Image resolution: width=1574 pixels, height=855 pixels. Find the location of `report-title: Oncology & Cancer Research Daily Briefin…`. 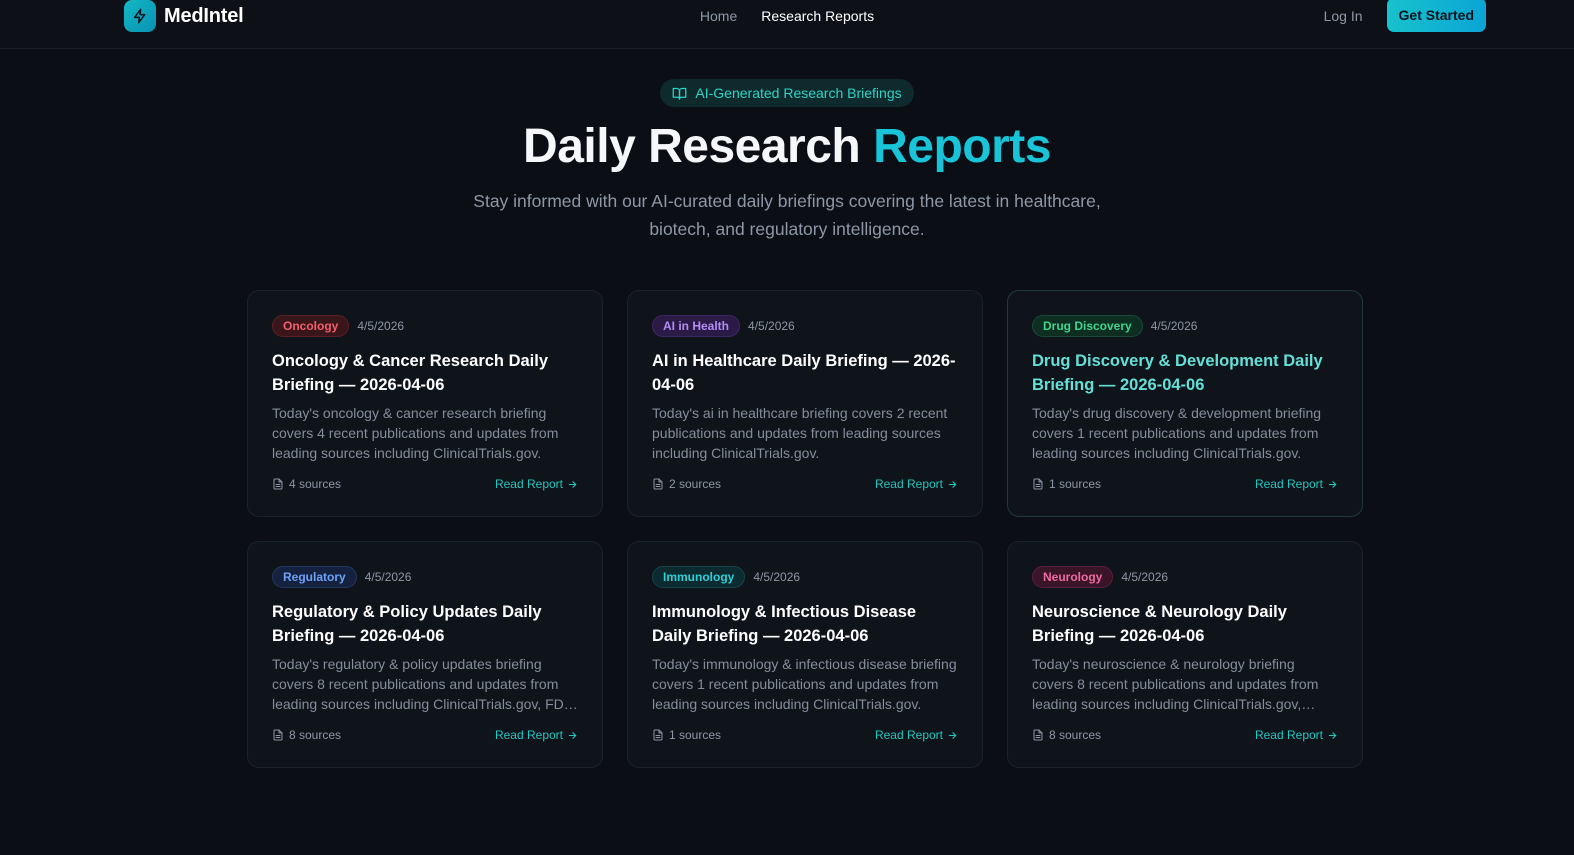

report-title: Oncology & Cancer Research Daily Briefin… is located at coordinates (425, 373).